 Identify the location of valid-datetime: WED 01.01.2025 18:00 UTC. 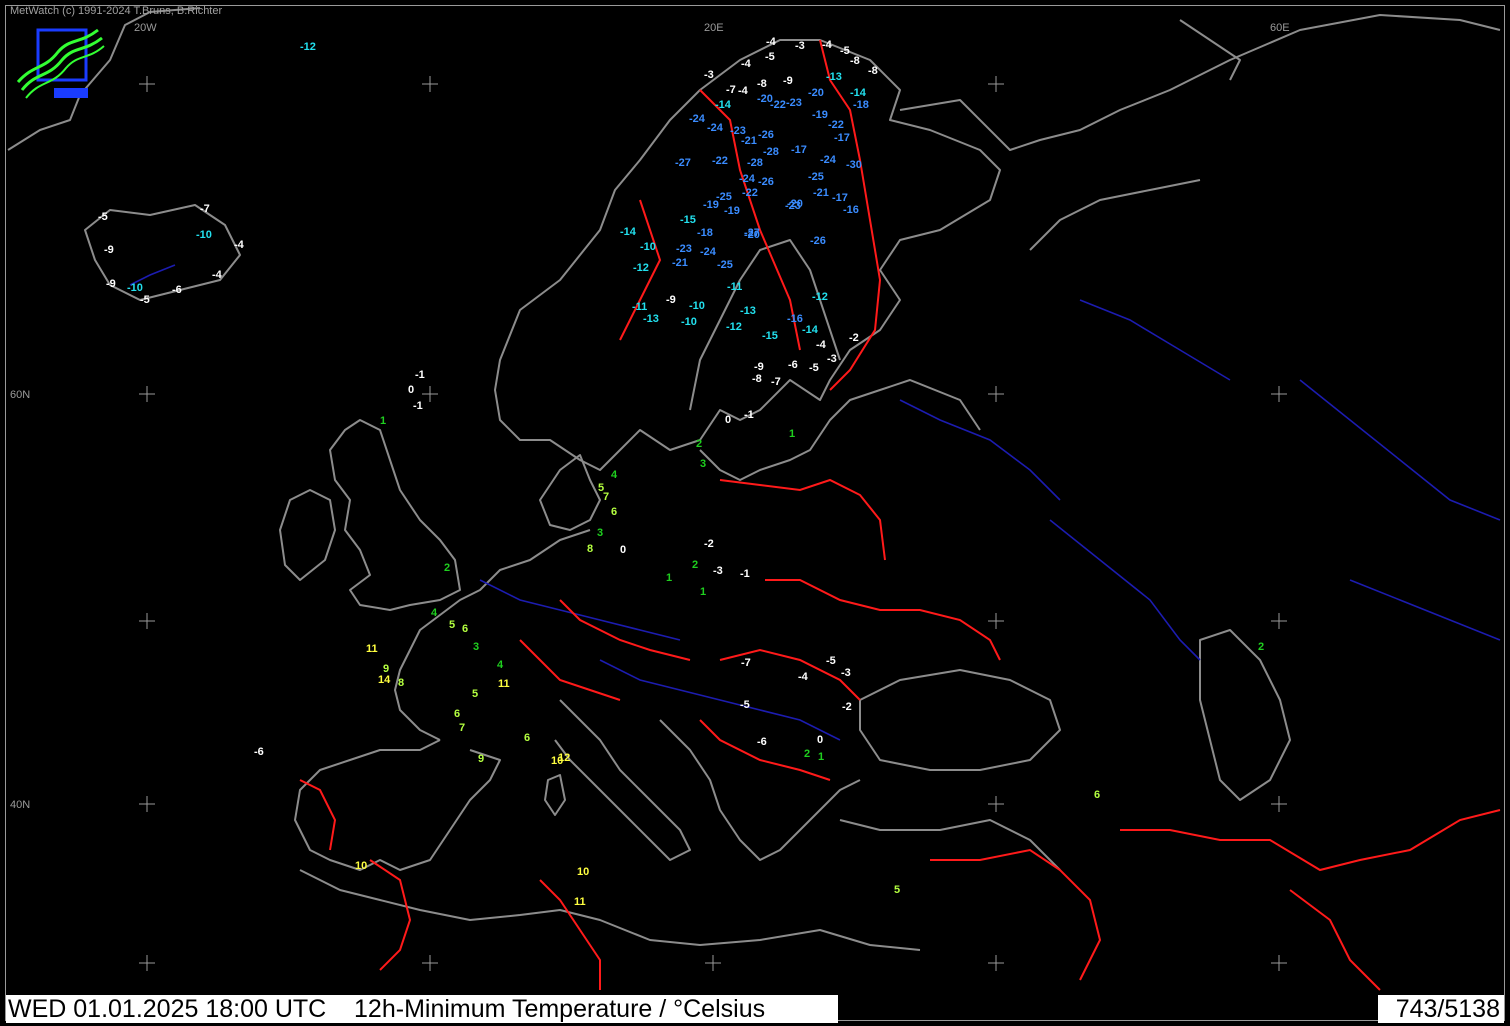
(167, 1009).